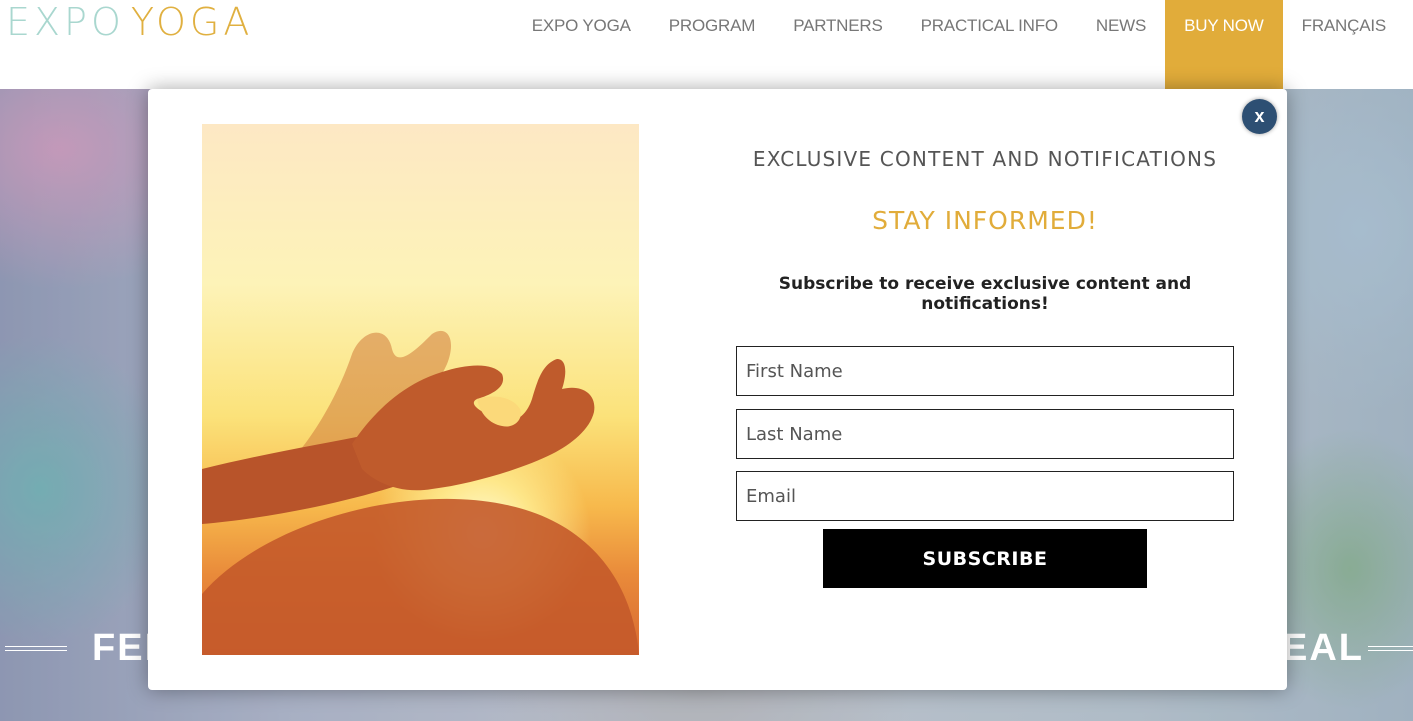 The image size is (1413, 721). Describe the element at coordinates (1323, 648) in the screenshot. I see `hero-title-fragment-right: EAL` at that location.